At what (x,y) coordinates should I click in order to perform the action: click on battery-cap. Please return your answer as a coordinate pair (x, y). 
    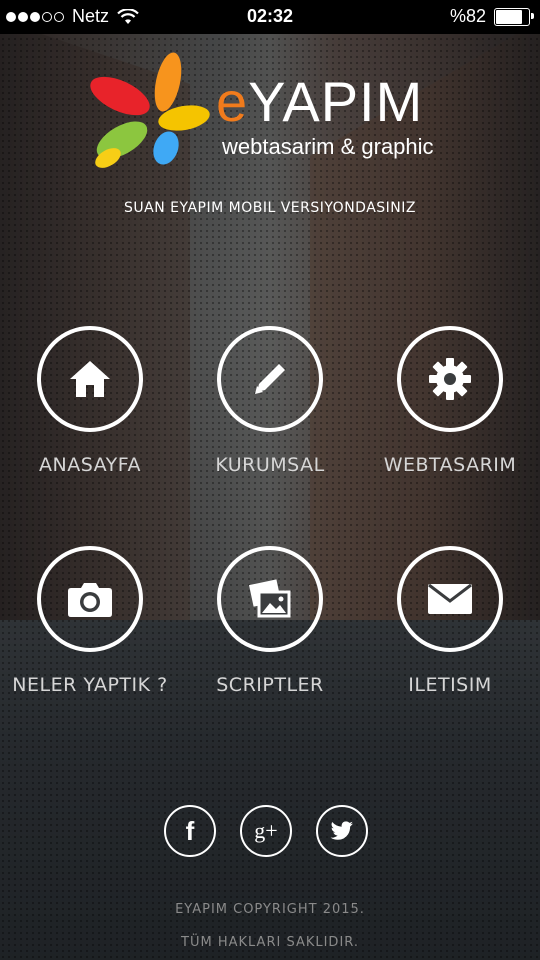
    Looking at the image, I should click on (532, 15).